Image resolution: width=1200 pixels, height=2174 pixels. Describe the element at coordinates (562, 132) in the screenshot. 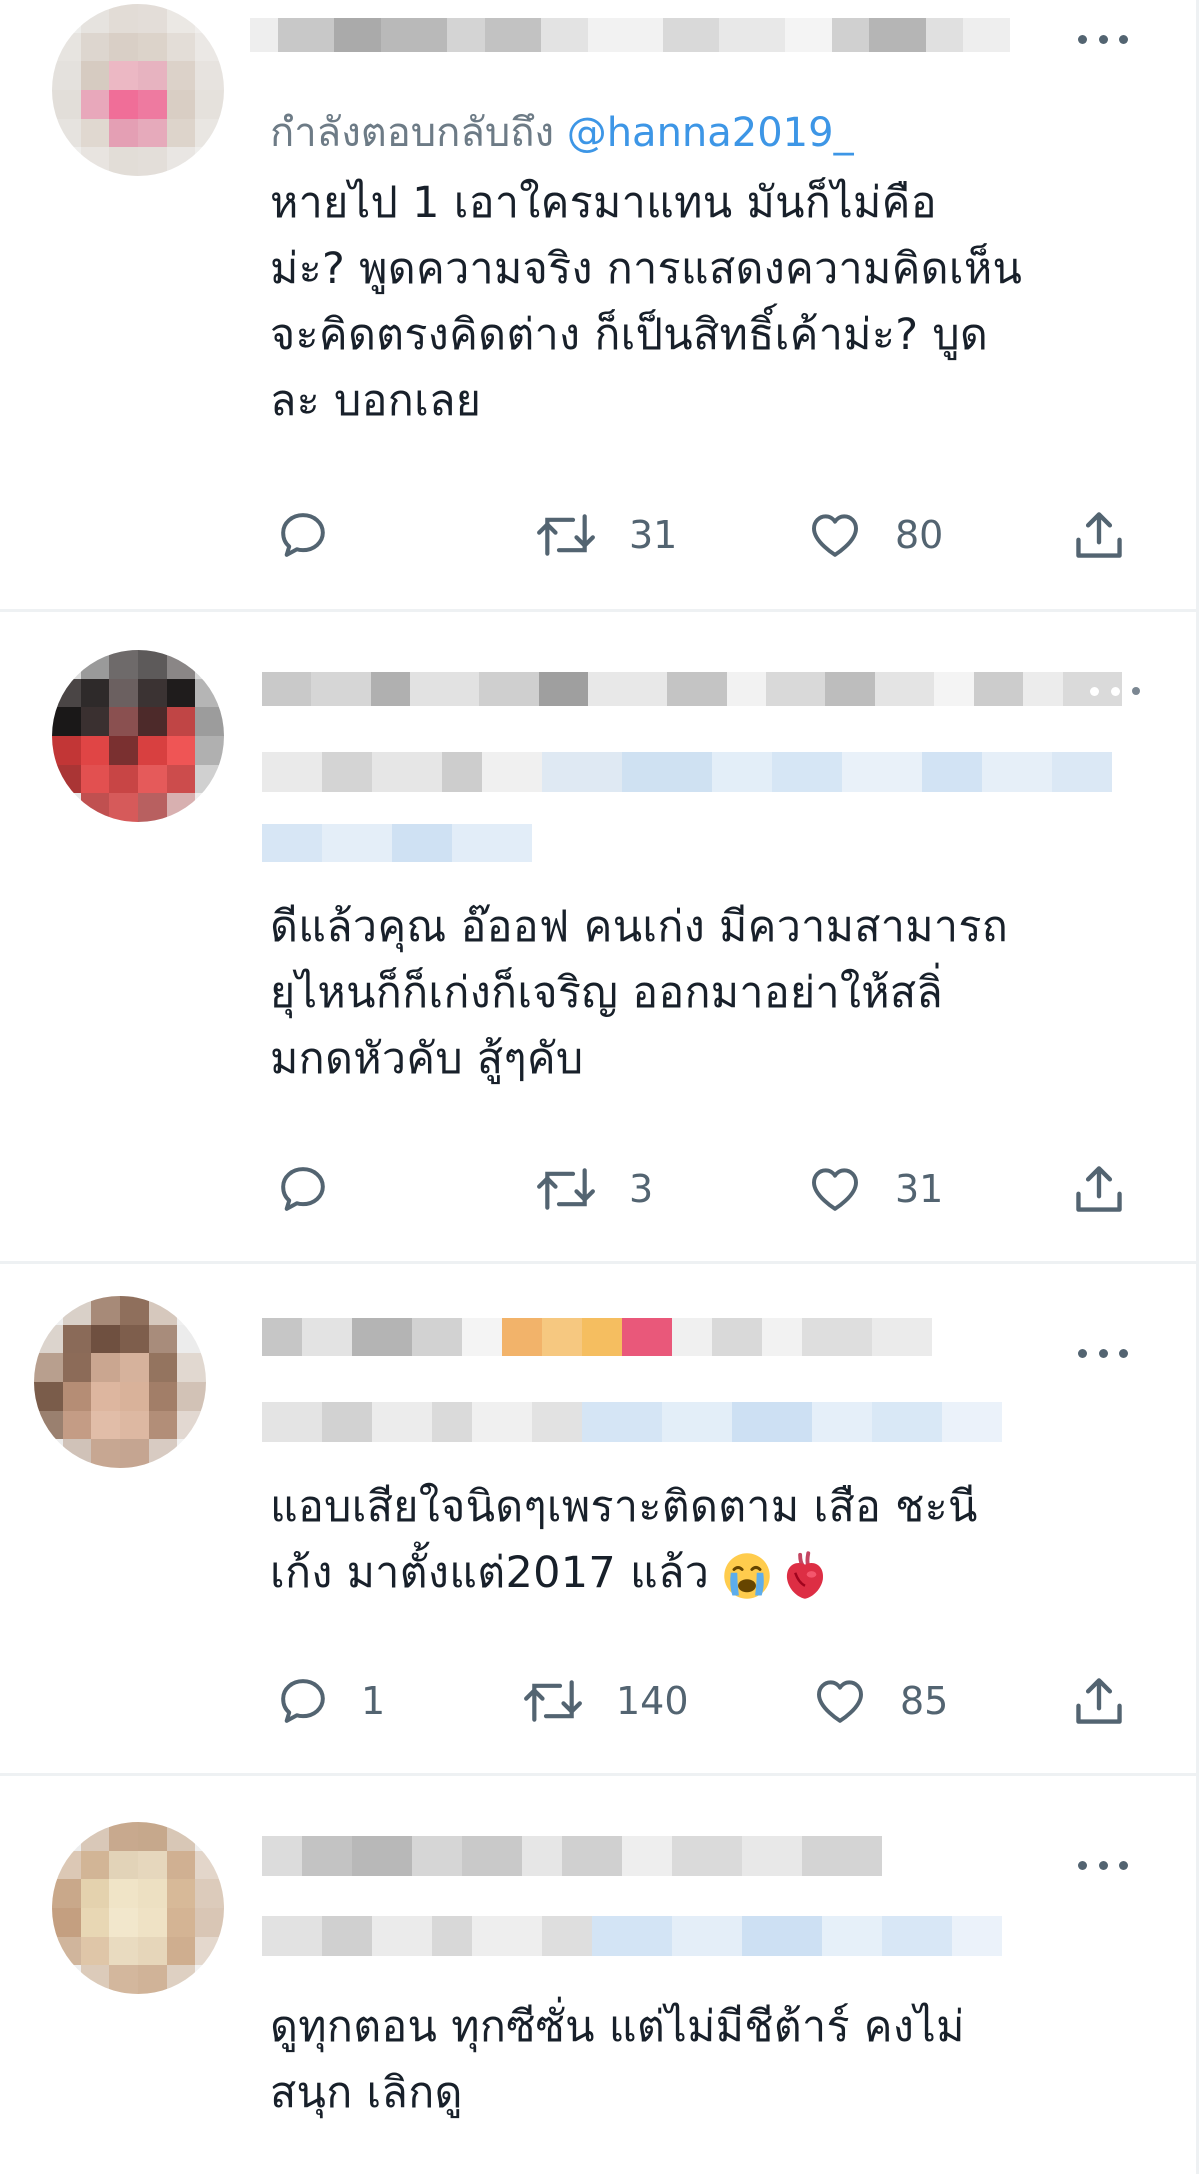

I see `replying-to: กำลังตอบกลับถึง @hanna2019_` at that location.